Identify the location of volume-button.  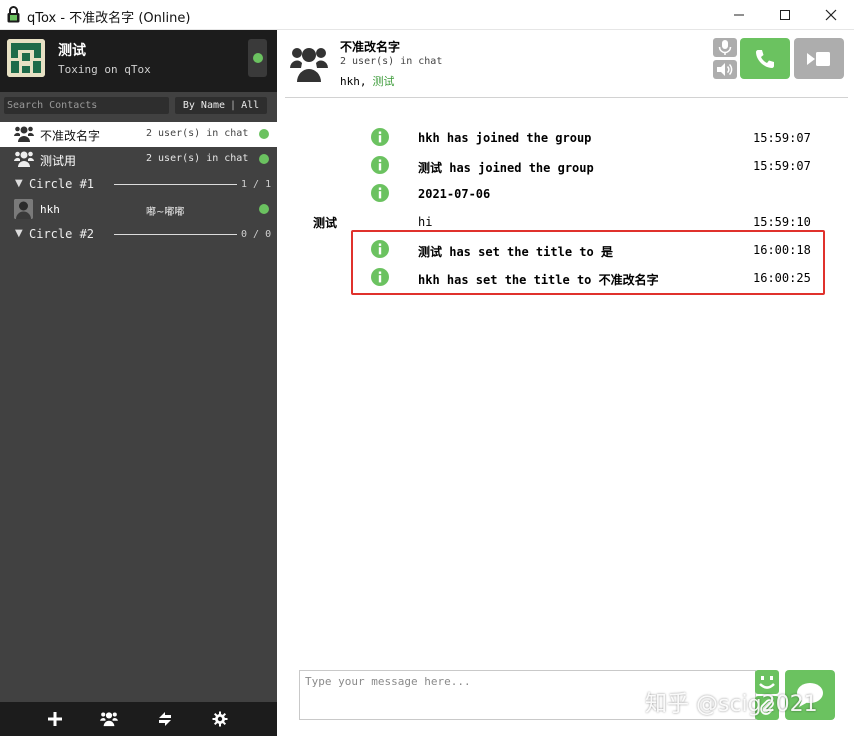
(725, 69).